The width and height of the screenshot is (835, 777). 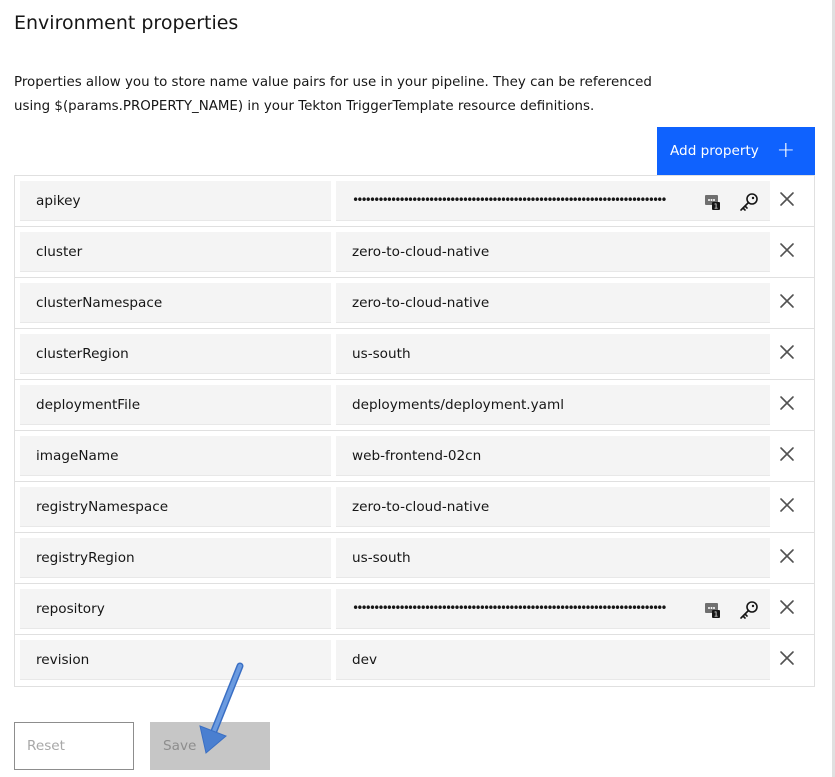 I want to click on property-value-text: deployments/deployment.yaml, so click(x=458, y=404).